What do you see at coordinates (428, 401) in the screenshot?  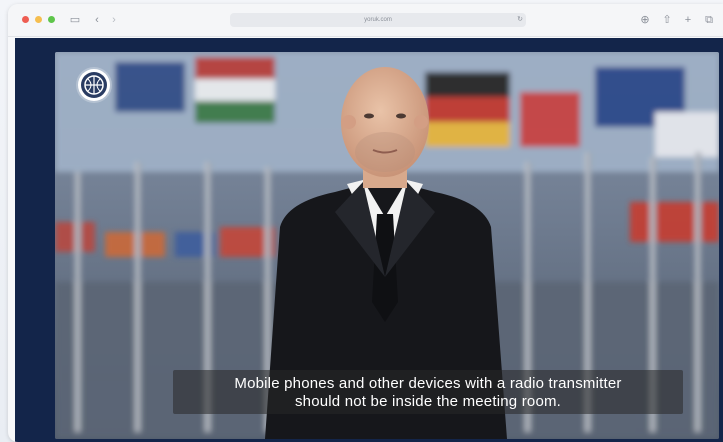 I see `subtitle-line-2: should not be inside the meeting room.` at bounding box center [428, 401].